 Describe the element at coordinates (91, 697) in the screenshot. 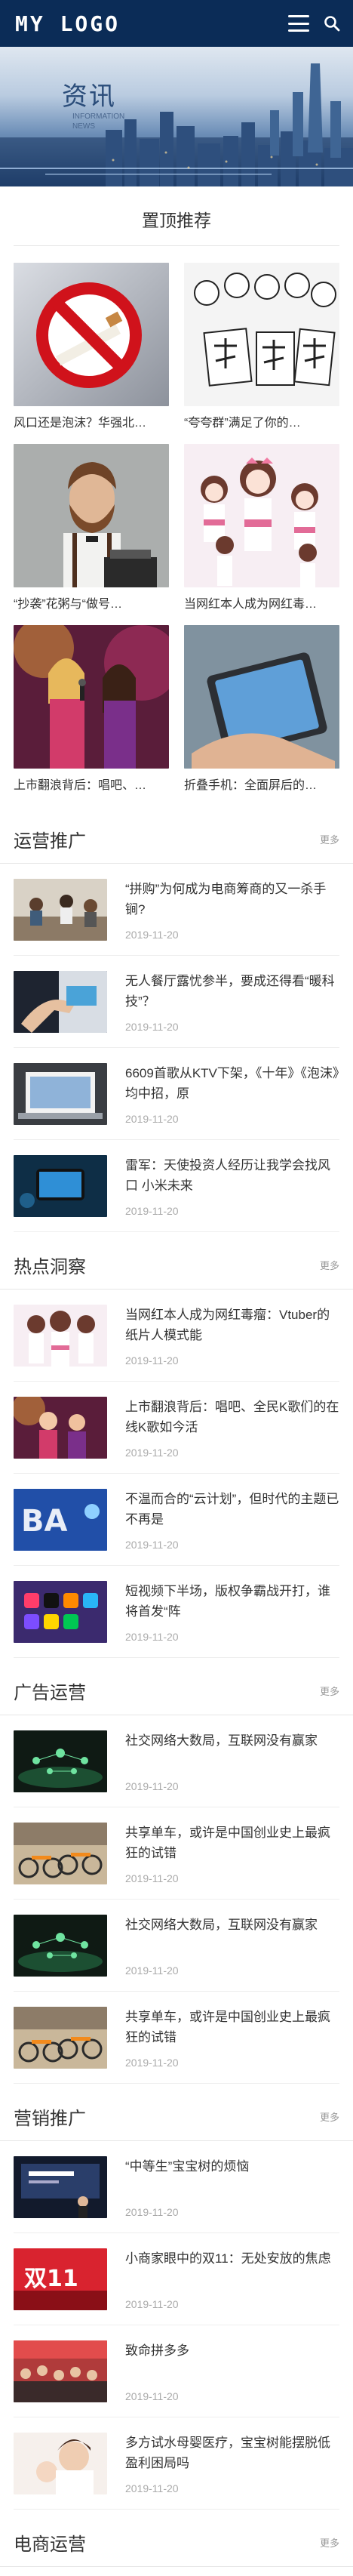

I see `karaoke-party-image` at that location.